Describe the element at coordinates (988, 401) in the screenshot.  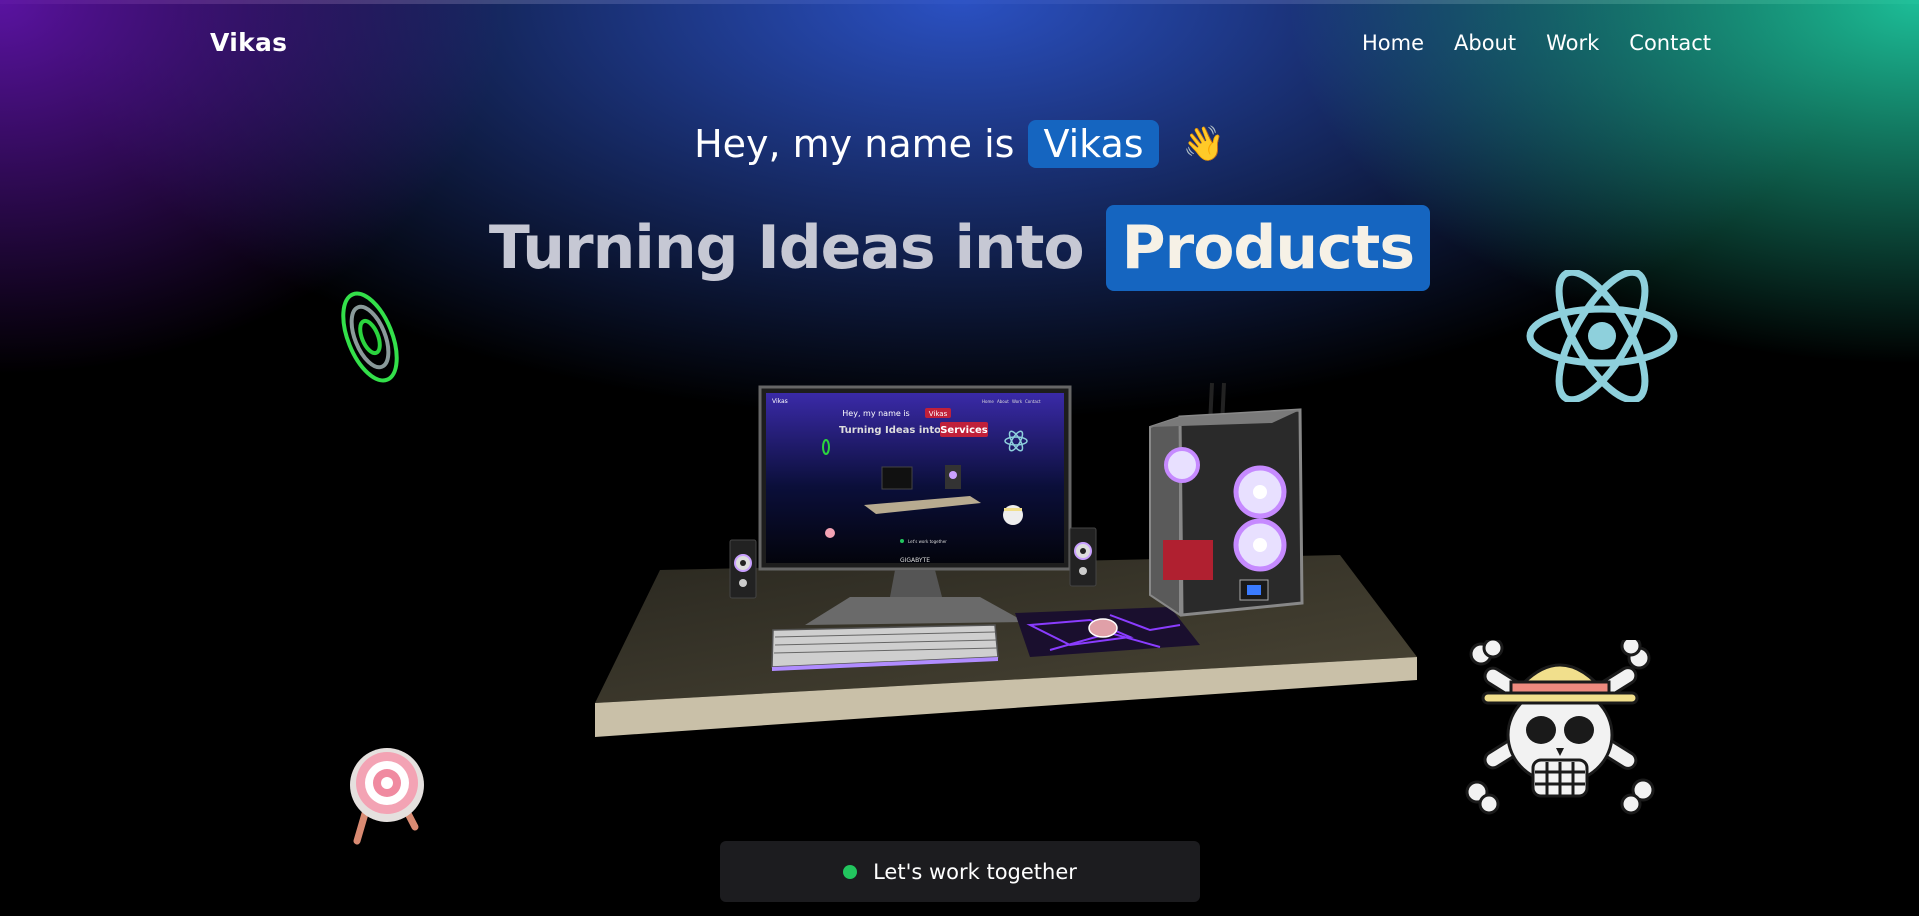
I see `mini-nav-home: Home` at that location.